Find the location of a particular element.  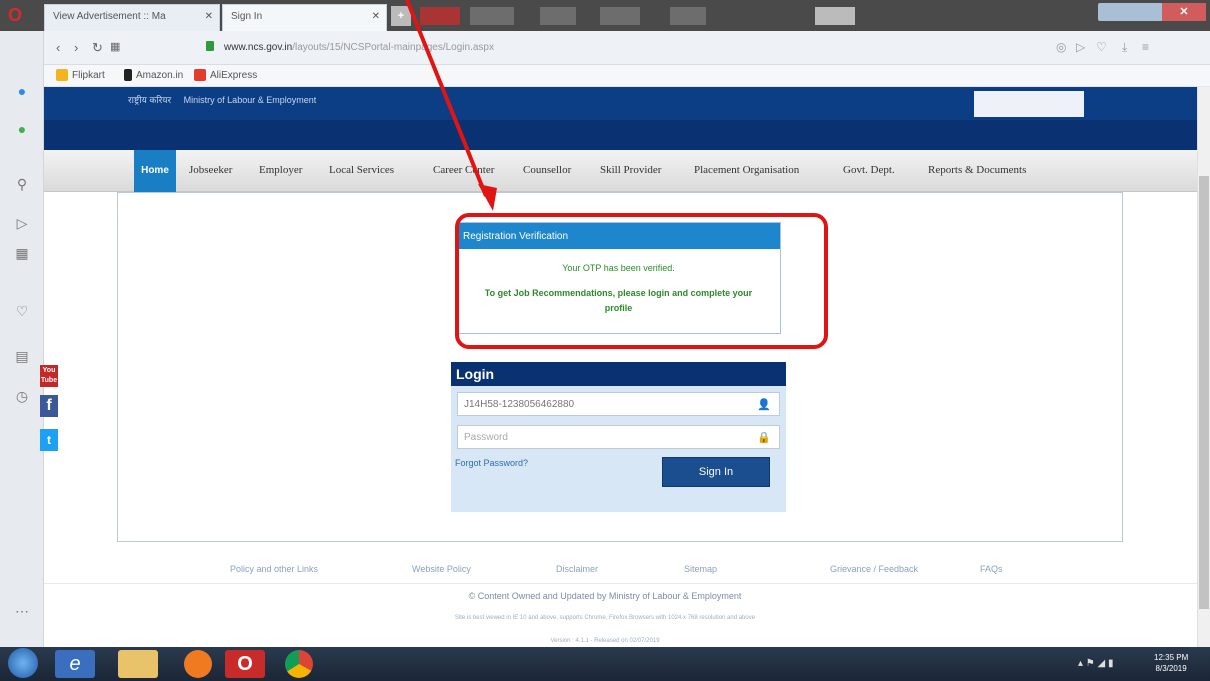

firefox-icon is located at coordinates (198, 664).